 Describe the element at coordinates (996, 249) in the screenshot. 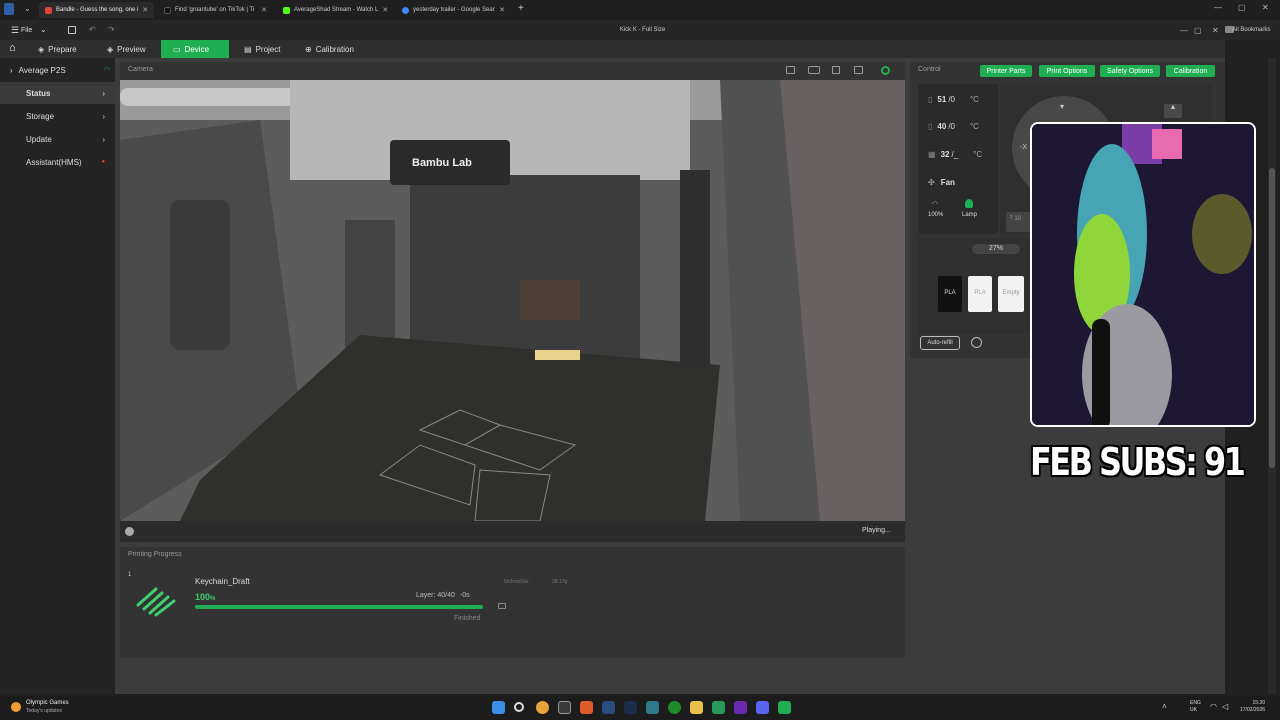

I see `humidity-indicator: 27%` at that location.